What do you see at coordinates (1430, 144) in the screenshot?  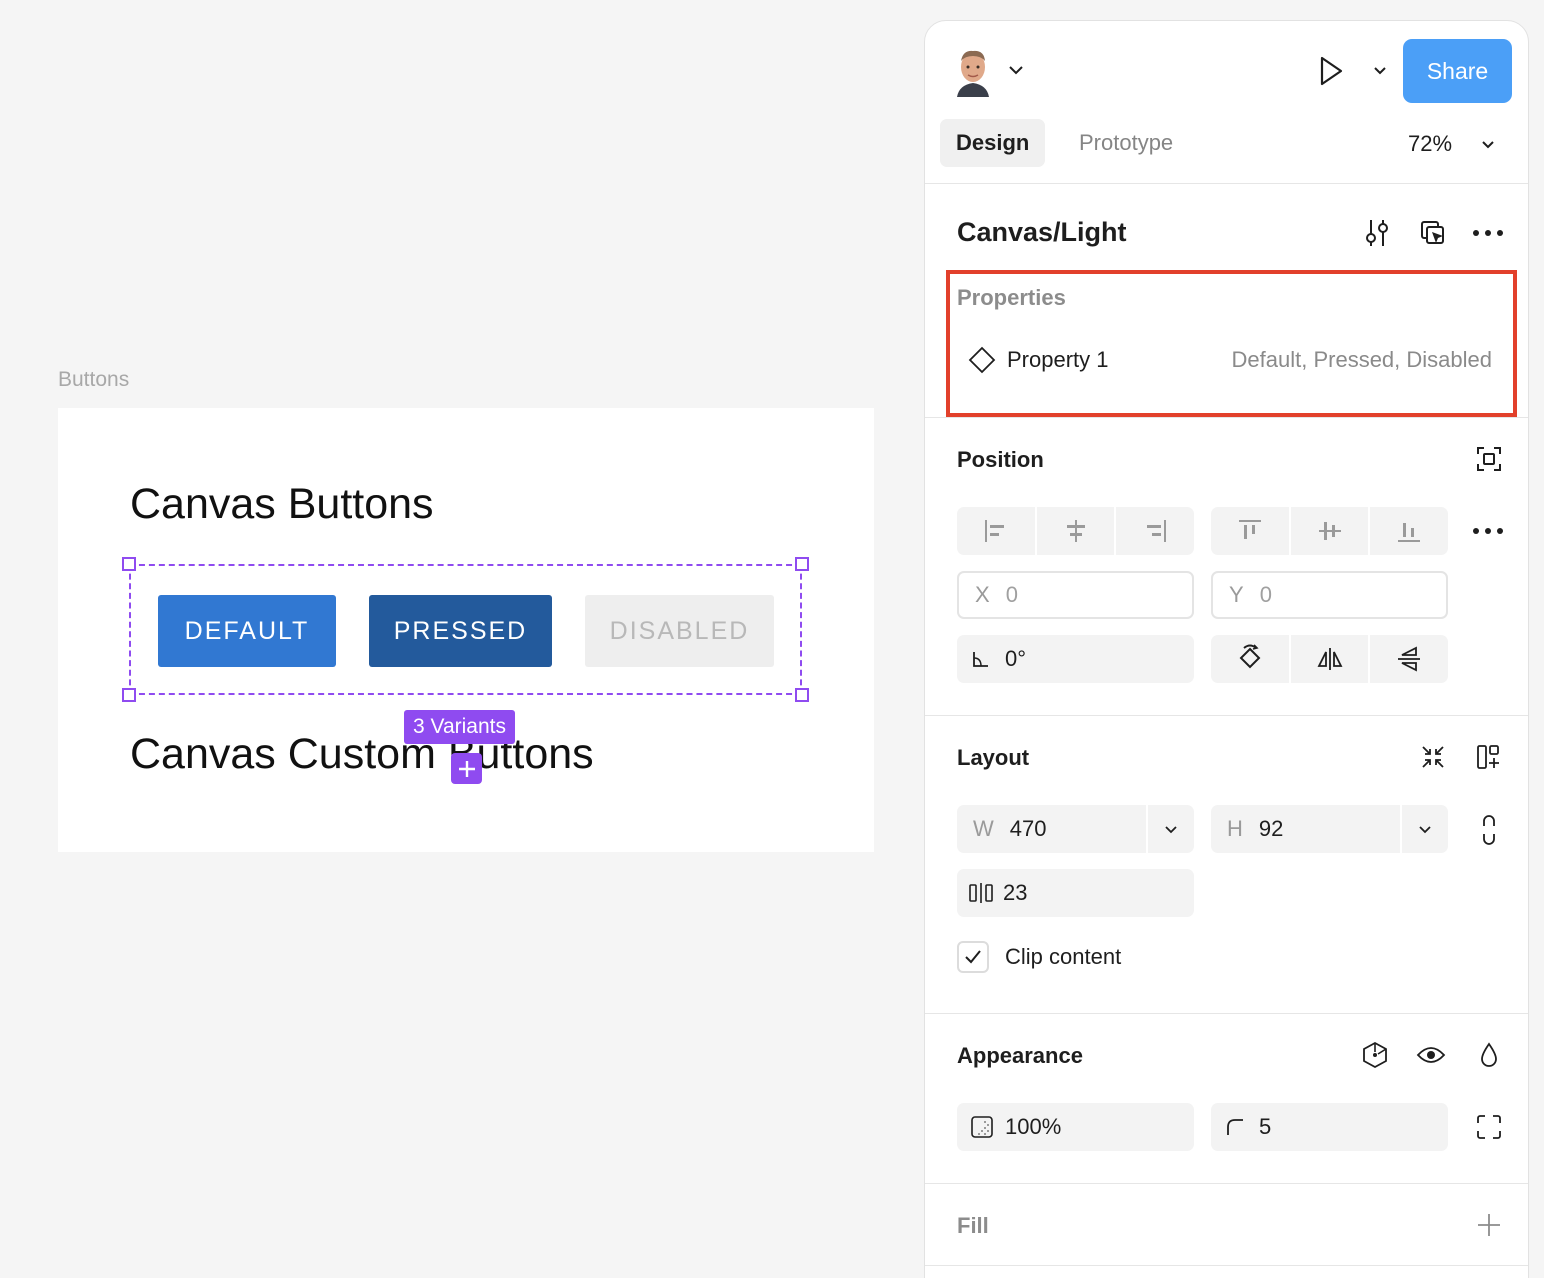 I see `zoom-level: 72%` at bounding box center [1430, 144].